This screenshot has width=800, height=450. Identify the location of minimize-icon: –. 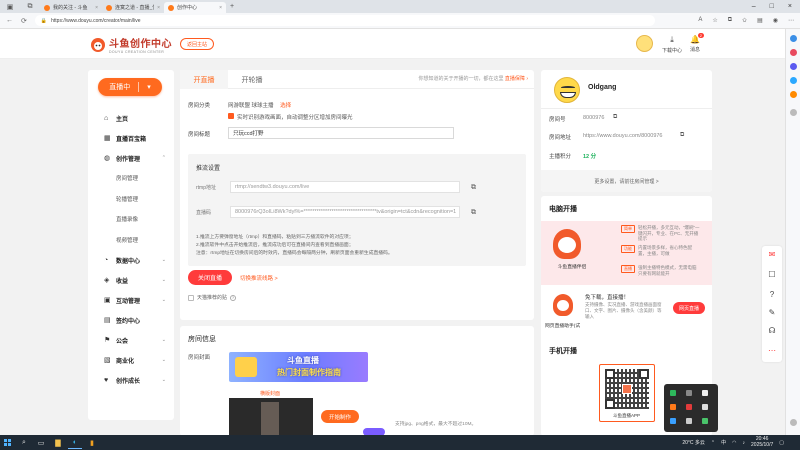
(754, 6).